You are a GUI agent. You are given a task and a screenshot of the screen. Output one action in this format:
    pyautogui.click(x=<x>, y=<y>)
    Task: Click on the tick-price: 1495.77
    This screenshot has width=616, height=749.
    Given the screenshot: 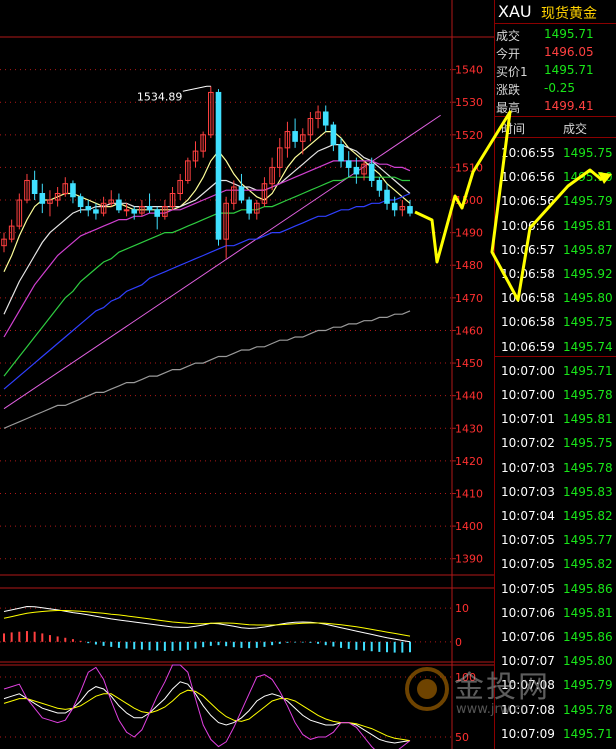 What is the action you would take?
    pyautogui.click(x=588, y=540)
    